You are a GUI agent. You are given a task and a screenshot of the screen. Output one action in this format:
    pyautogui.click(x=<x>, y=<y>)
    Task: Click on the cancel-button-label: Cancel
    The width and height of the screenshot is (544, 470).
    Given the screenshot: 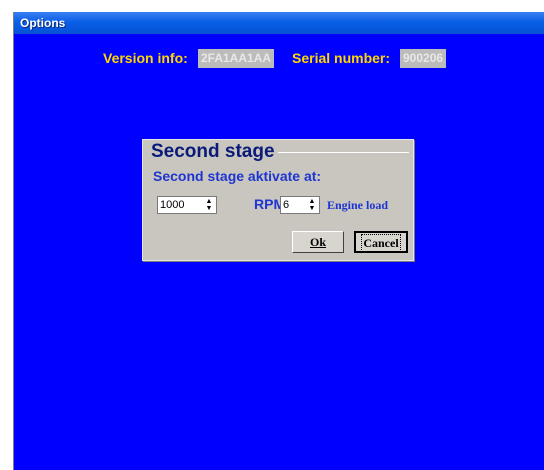 What is the action you would take?
    pyautogui.click(x=381, y=243)
    